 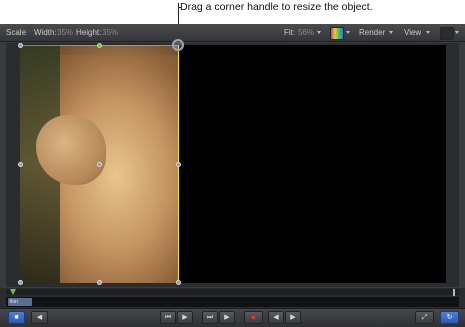 What do you see at coordinates (232, 302) in the screenshot?
I see `timeline-track: lion` at bounding box center [232, 302].